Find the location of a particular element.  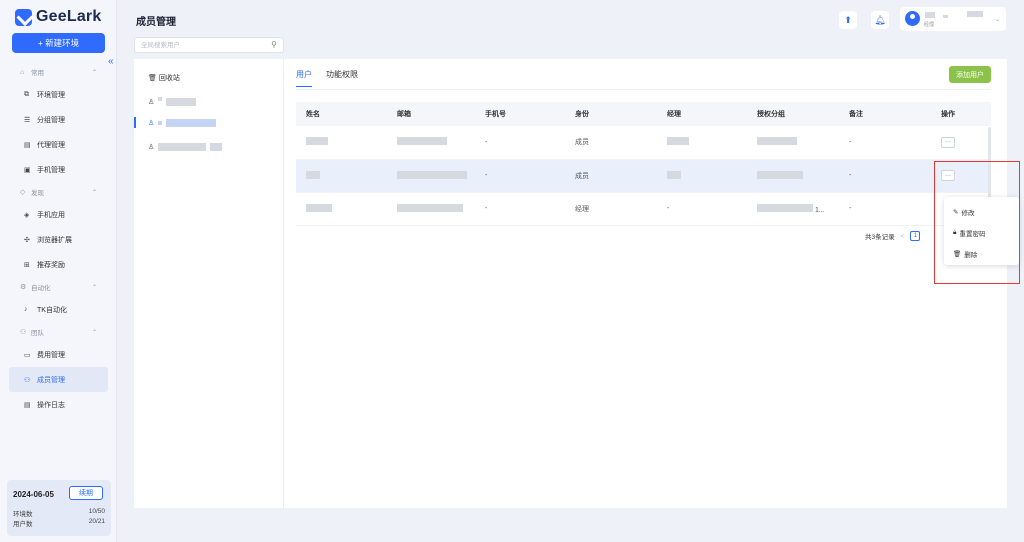

tiktok-icon: ♪ is located at coordinates (26, 309).